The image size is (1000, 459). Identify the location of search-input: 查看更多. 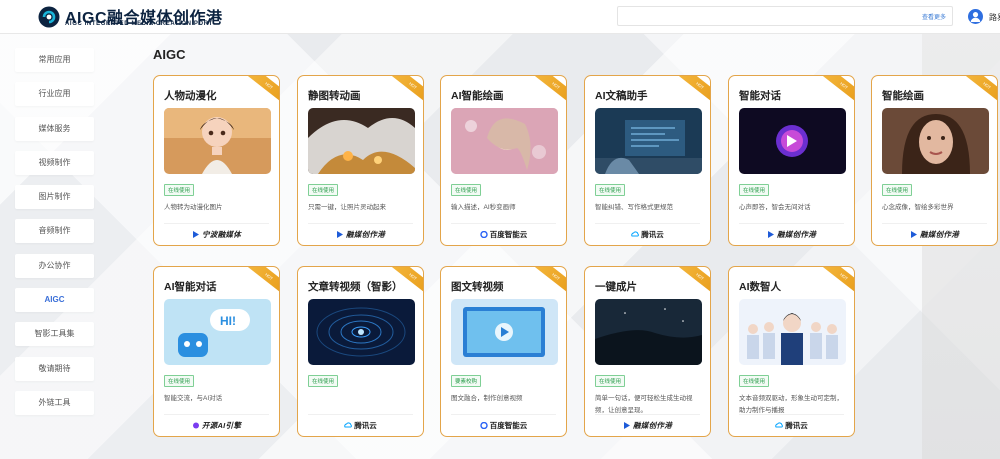
(785, 16).